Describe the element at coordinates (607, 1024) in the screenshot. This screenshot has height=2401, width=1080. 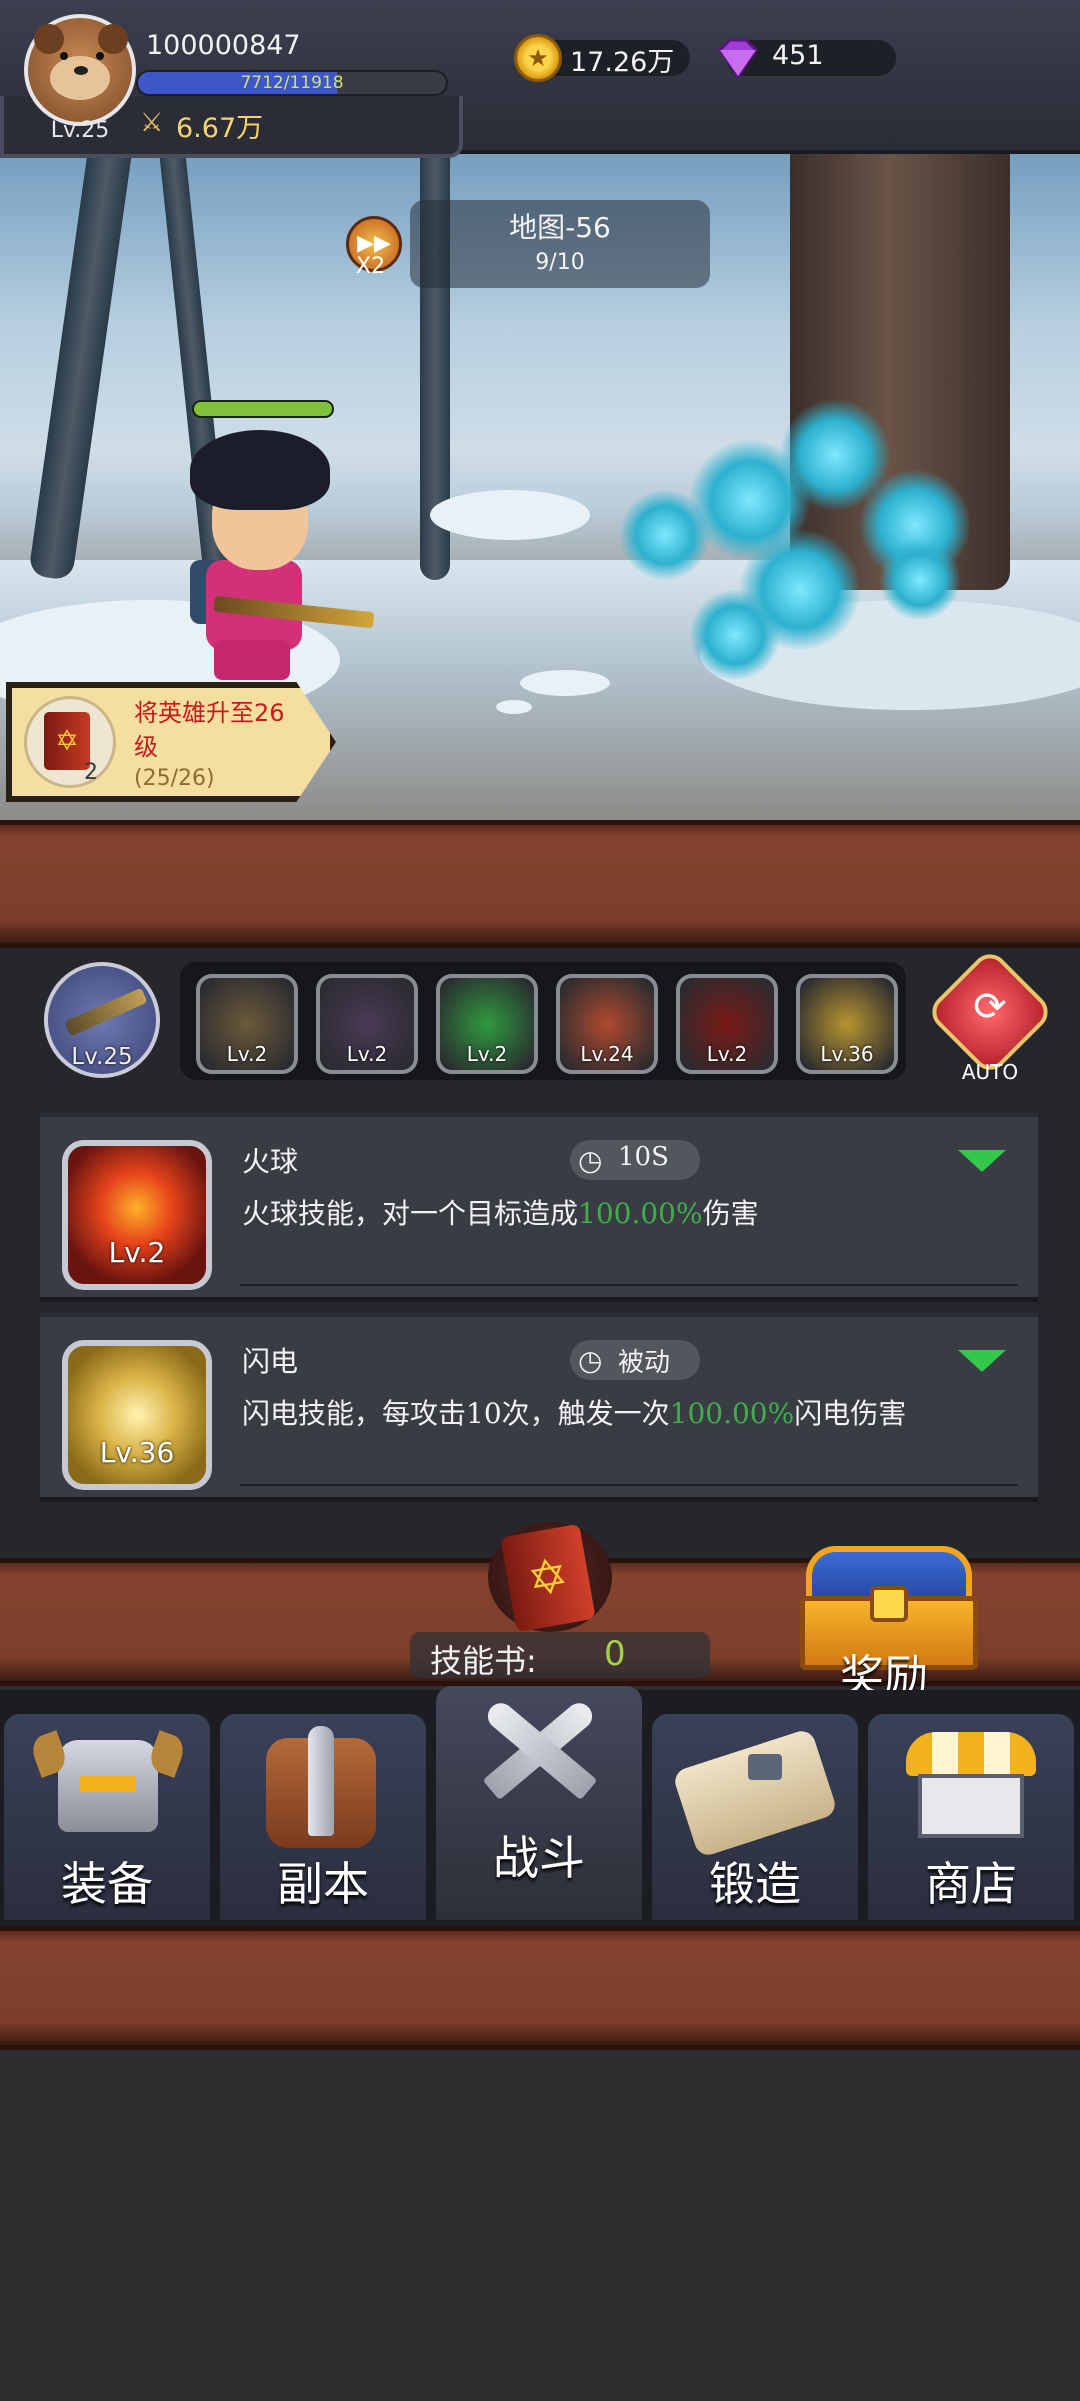
I see `skill-slot-4: Lv.24` at that location.